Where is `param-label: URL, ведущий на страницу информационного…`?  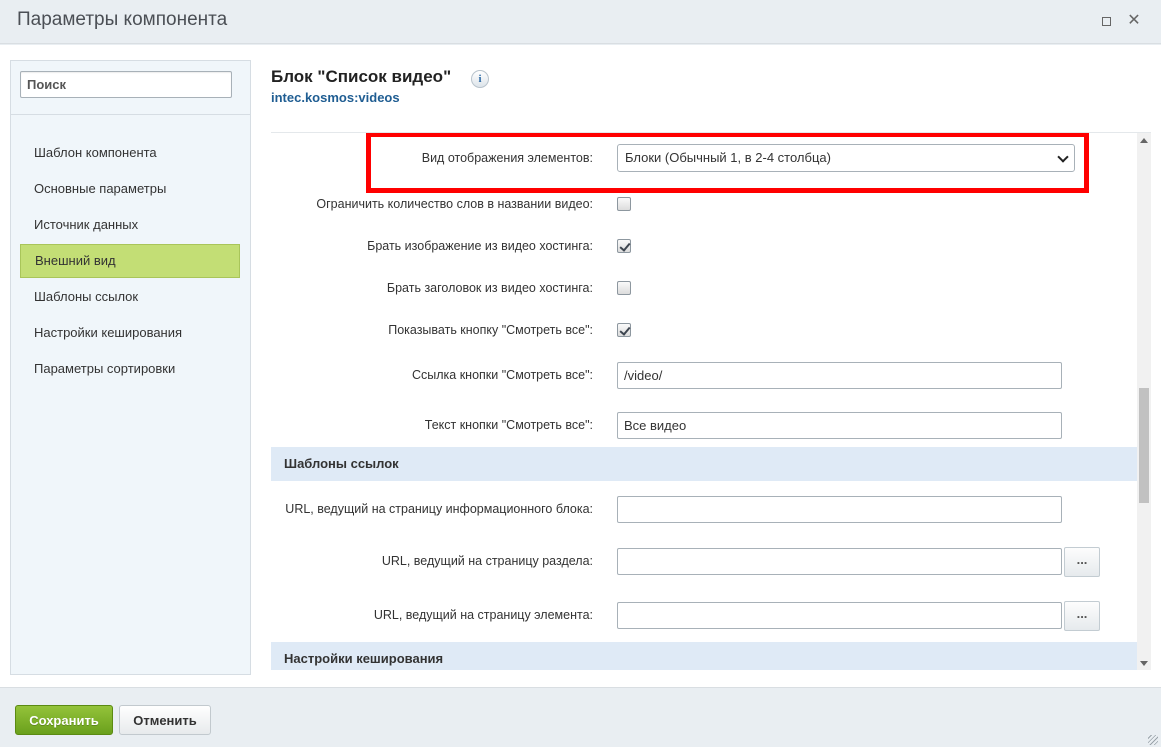
param-label: URL, ведущий на страницу информационного… is located at coordinates (439, 509).